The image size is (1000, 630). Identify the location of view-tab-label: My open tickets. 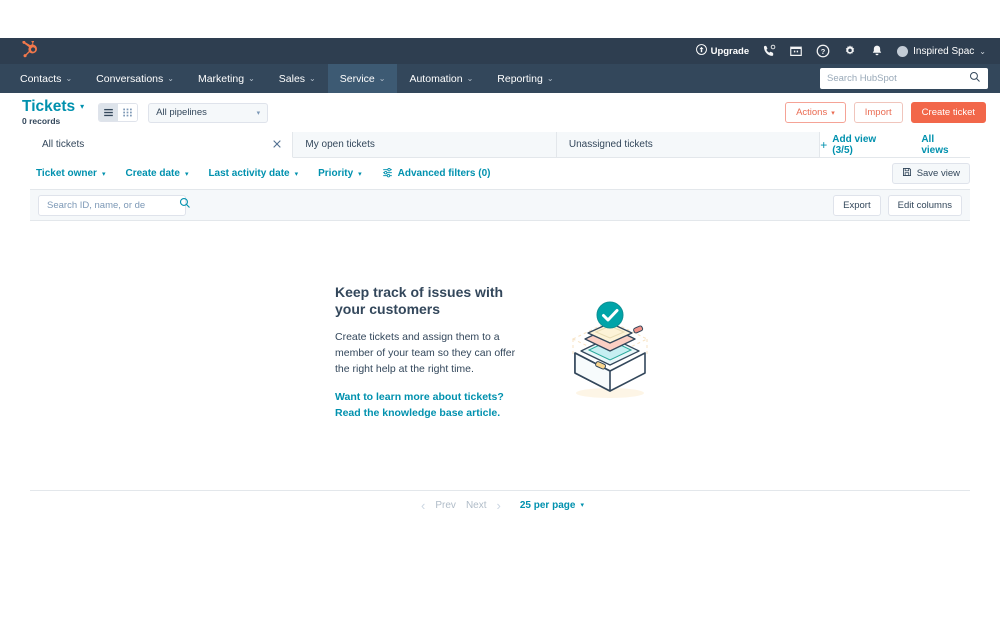
(340, 144).